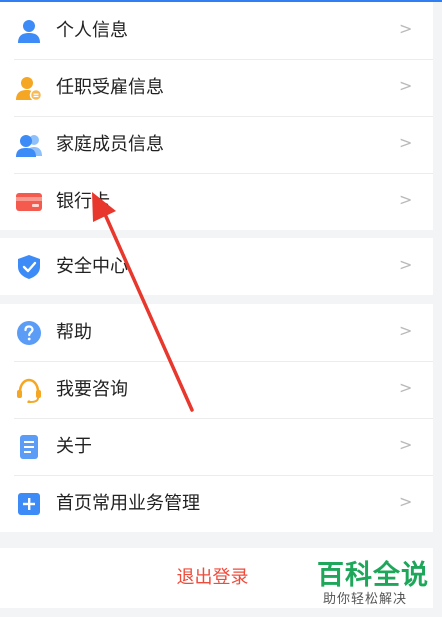 The width and height of the screenshot is (442, 617). I want to click on menu-label: 关于, so click(74, 446).